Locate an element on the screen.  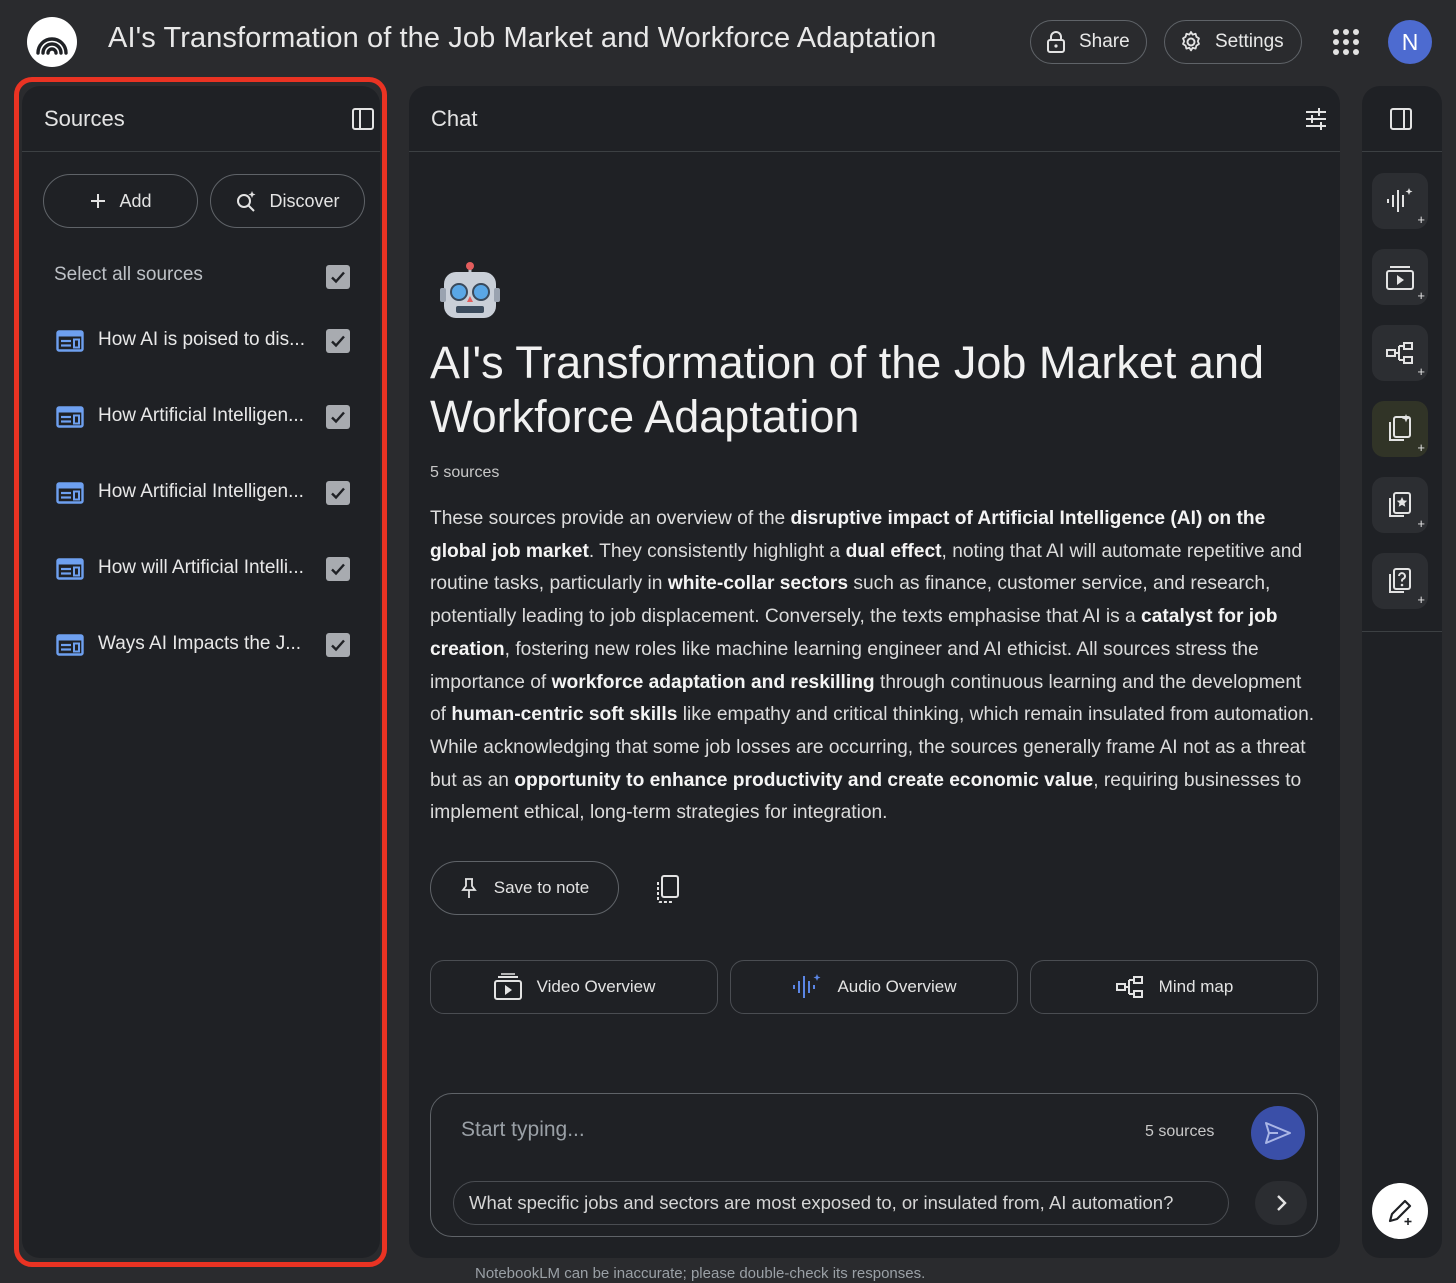
lock-icon is located at coordinates (1056, 42).